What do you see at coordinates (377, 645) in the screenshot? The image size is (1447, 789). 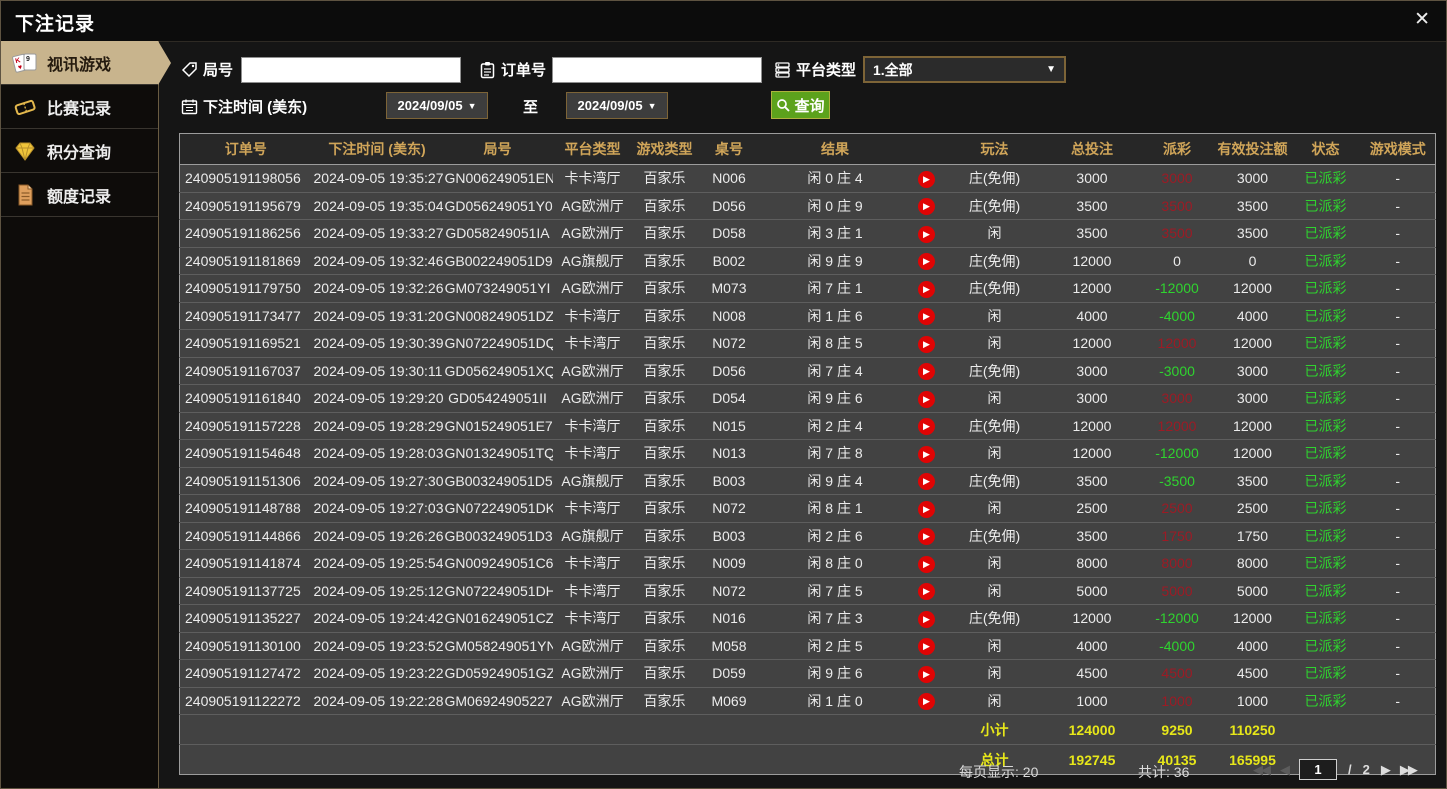 I see `bet-time-cell: 2024-09-05 19:23:52` at bounding box center [377, 645].